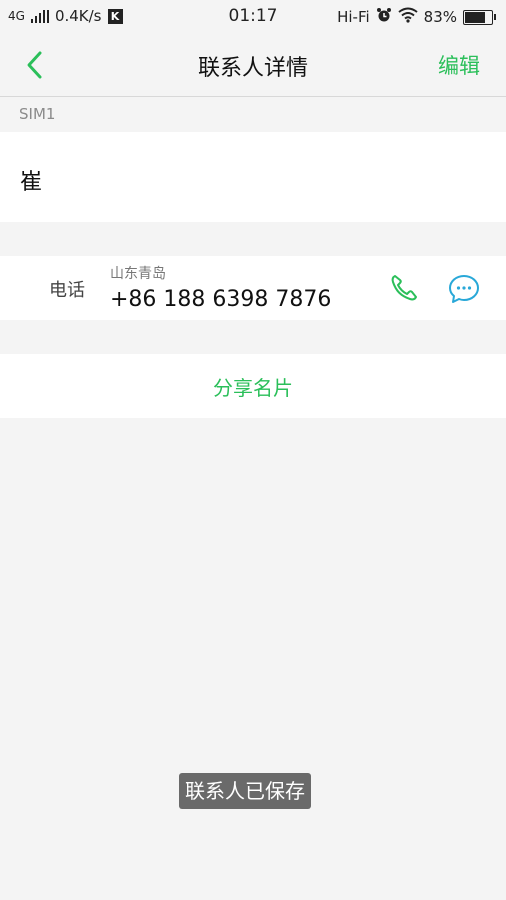 The width and height of the screenshot is (506, 900). I want to click on hifi-label: Hi-Fi, so click(353, 17).